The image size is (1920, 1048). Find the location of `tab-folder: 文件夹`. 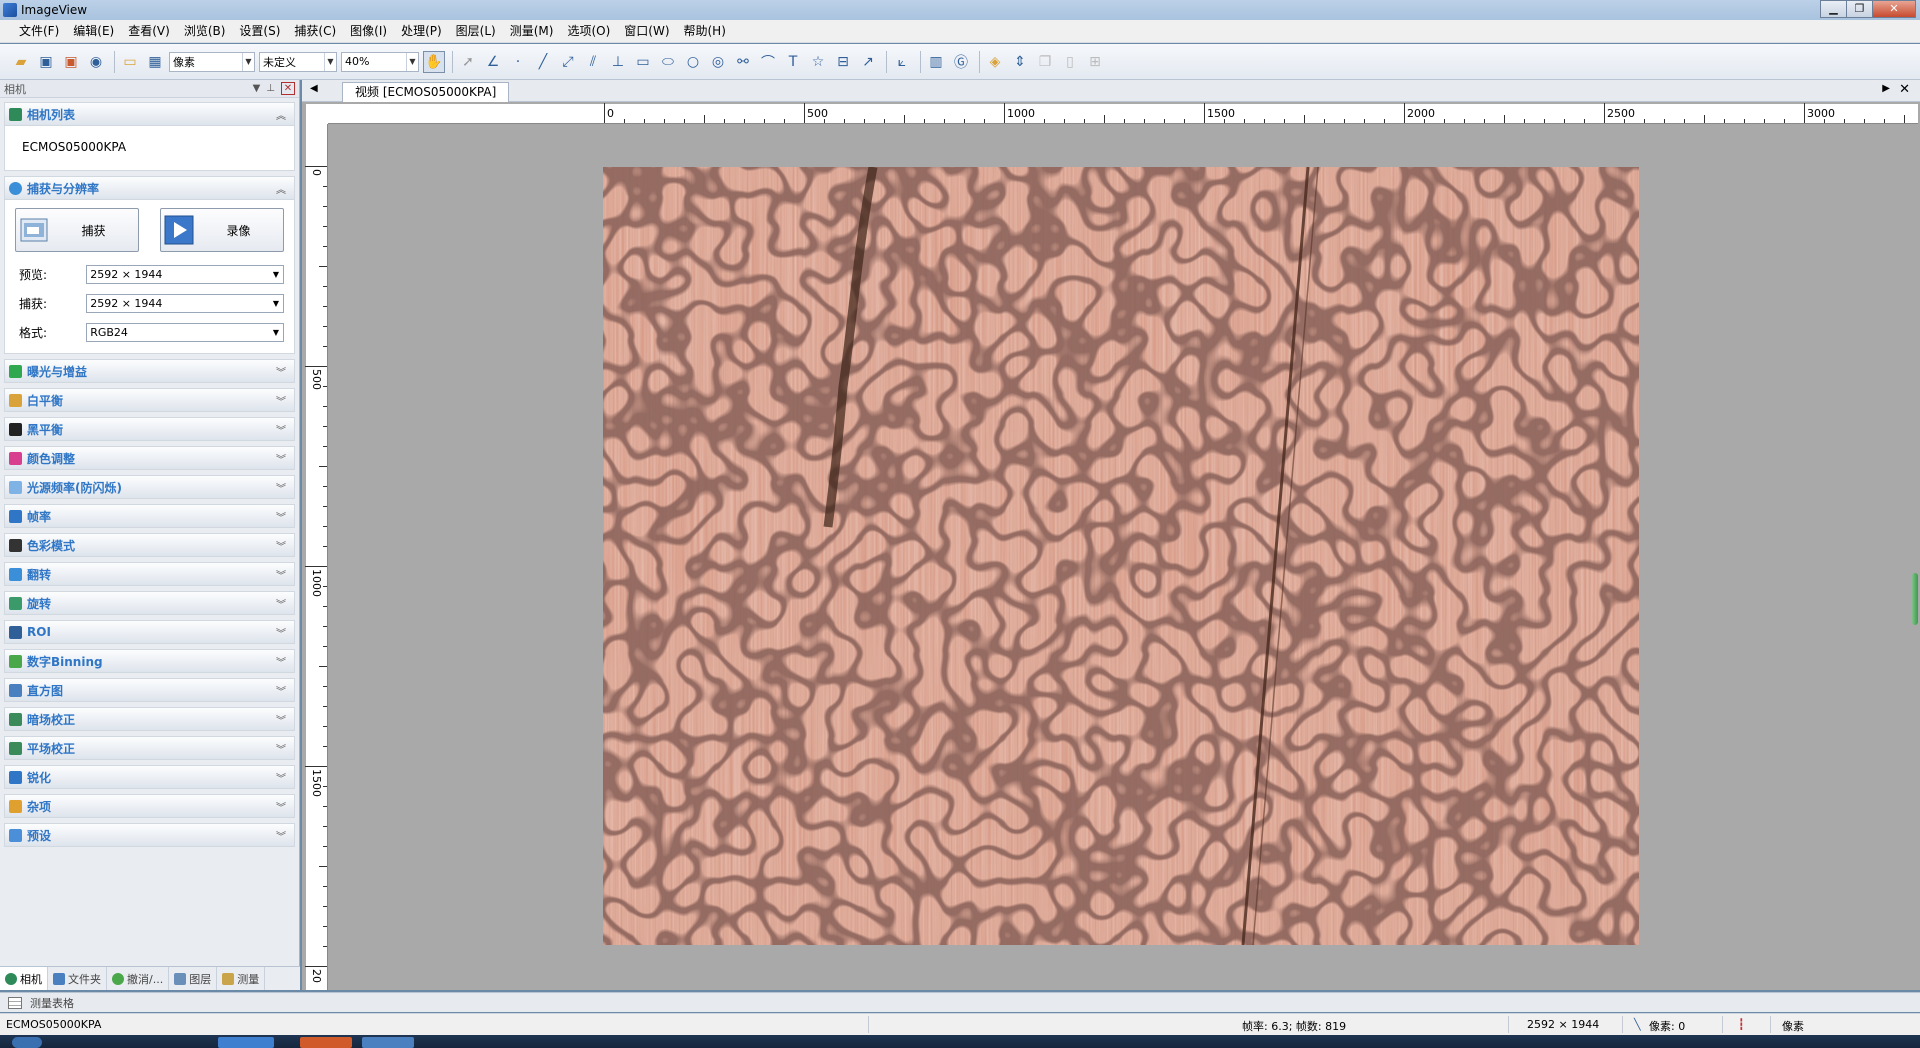

tab-folder: 文件夹 is located at coordinates (77, 978).